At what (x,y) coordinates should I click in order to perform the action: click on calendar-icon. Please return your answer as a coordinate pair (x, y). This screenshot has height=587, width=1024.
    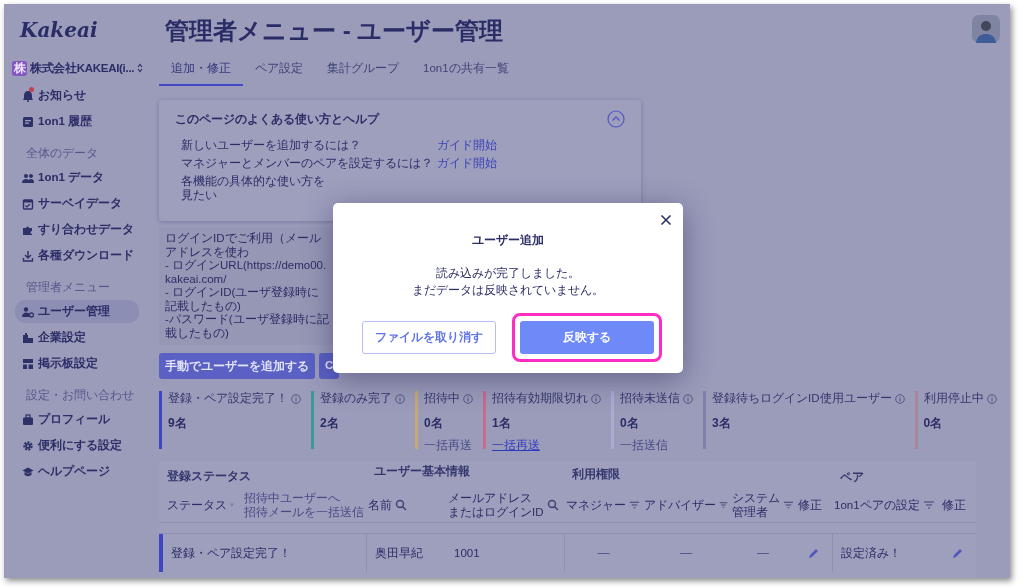
    Looking at the image, I should click on (28, 203).